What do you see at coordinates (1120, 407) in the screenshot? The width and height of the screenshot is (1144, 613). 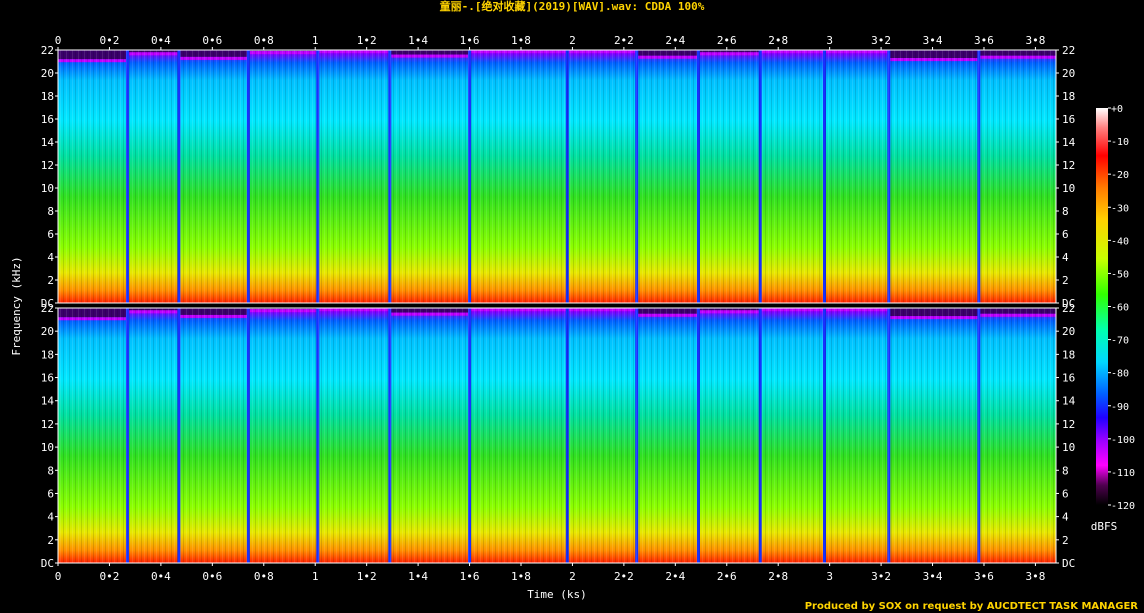 I see `colorbar-tick-label: -90` at bounding box center [1120, 407].